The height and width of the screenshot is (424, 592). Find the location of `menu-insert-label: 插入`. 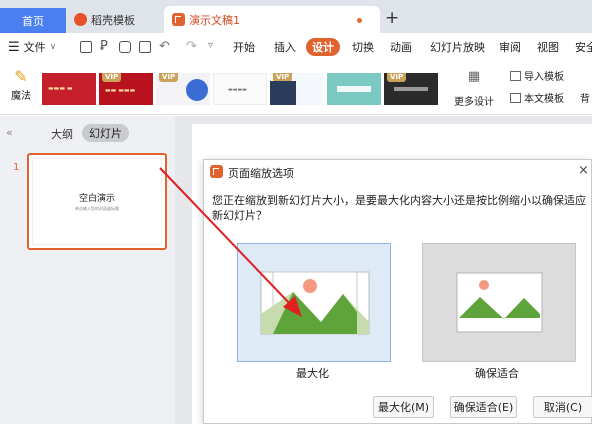

menu-insert-label: 插入 is located at coordinates (285, 47).